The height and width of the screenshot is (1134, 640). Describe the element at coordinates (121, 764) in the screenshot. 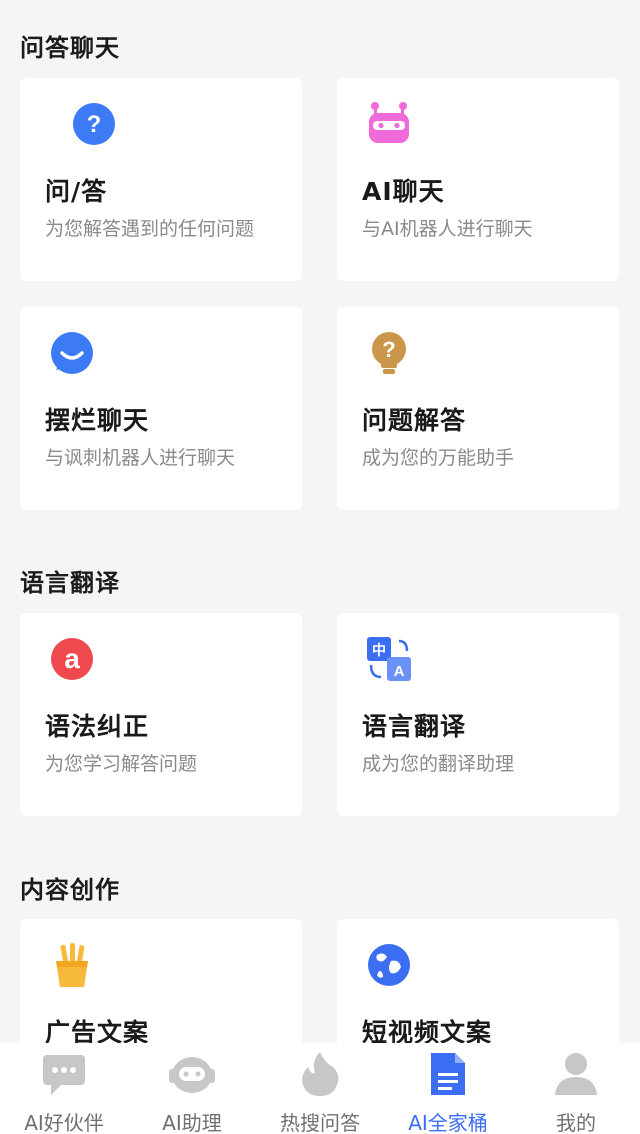

I see `card-description: 为您学习解答问题` at that location.